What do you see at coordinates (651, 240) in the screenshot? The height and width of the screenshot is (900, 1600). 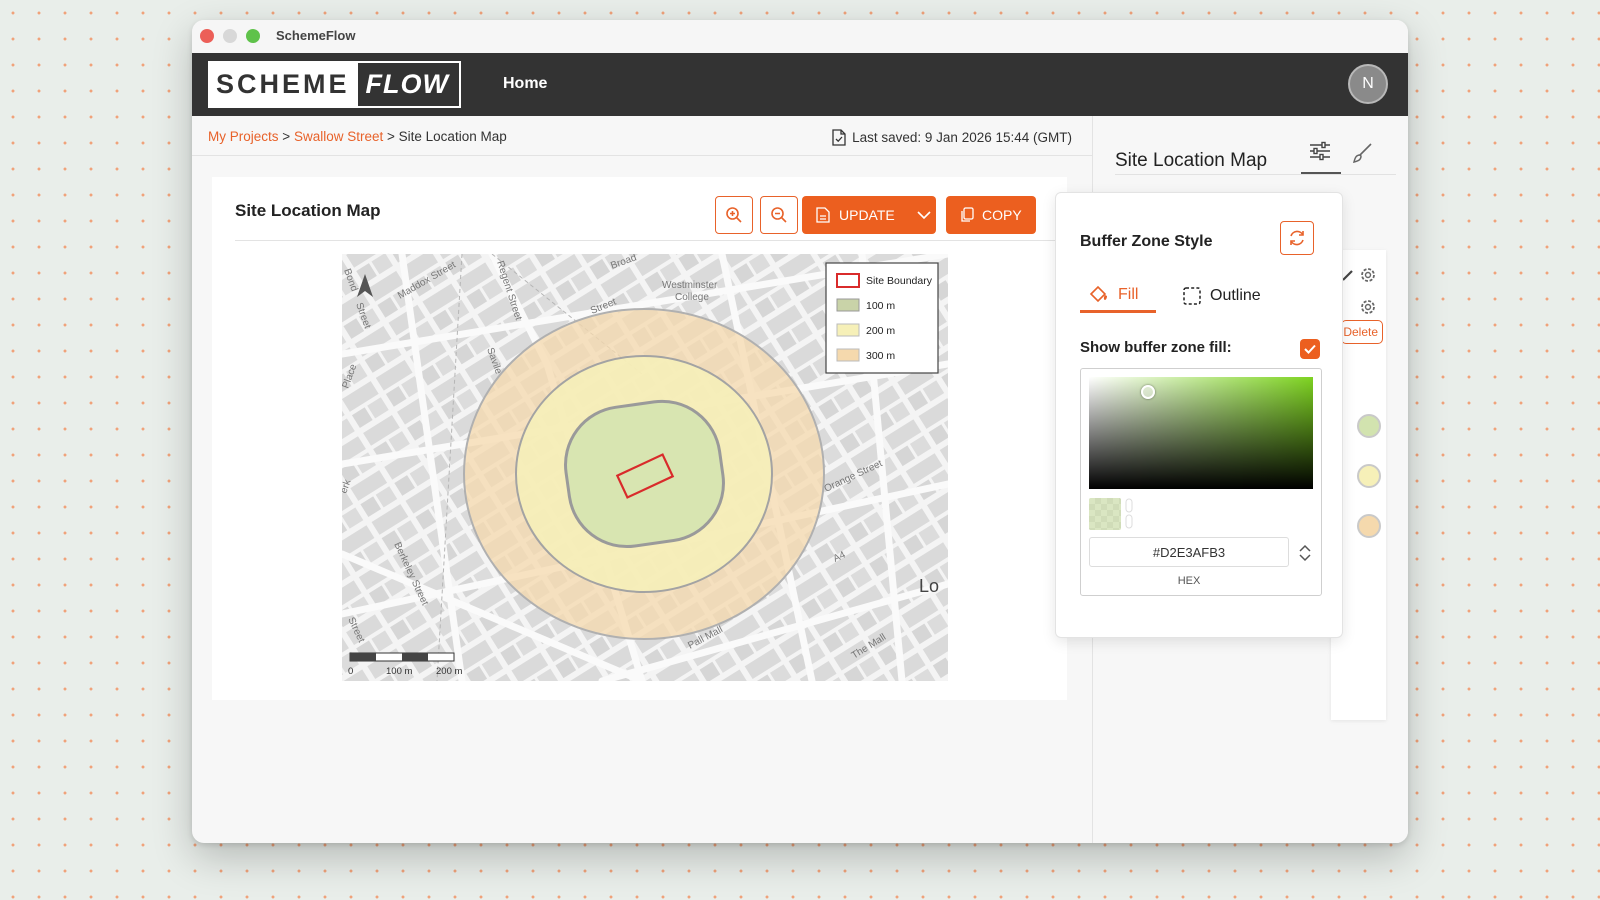 I see `card-divider` at bounding box center [651, 240].